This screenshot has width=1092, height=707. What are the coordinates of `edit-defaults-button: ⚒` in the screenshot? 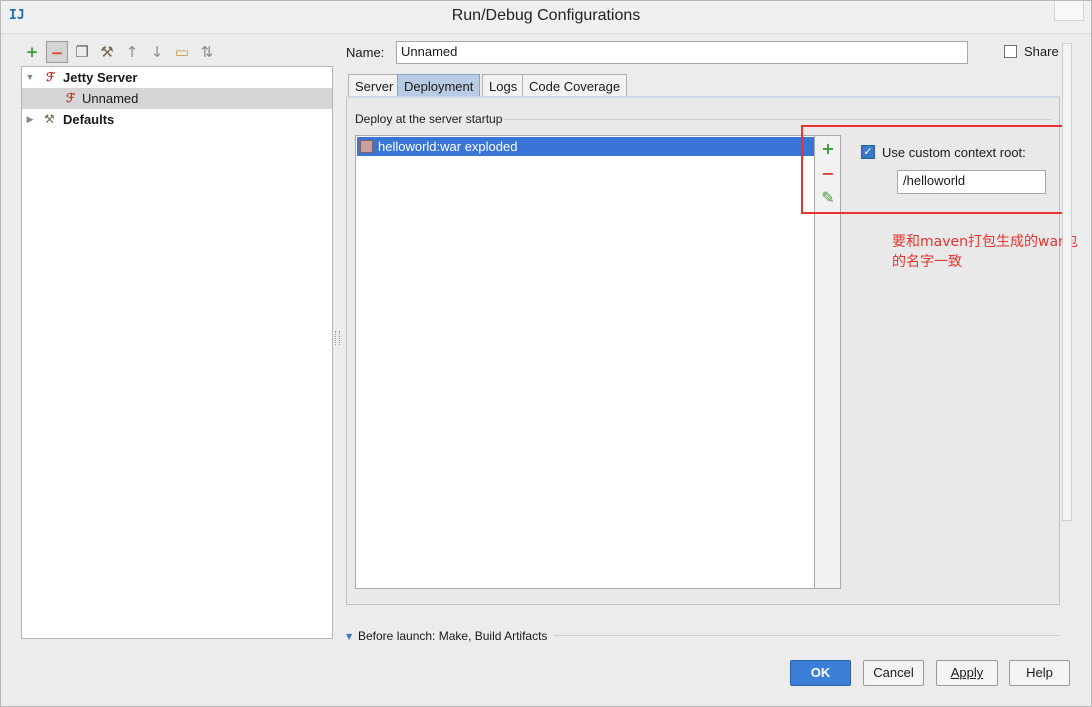 It's located at (107, 52).